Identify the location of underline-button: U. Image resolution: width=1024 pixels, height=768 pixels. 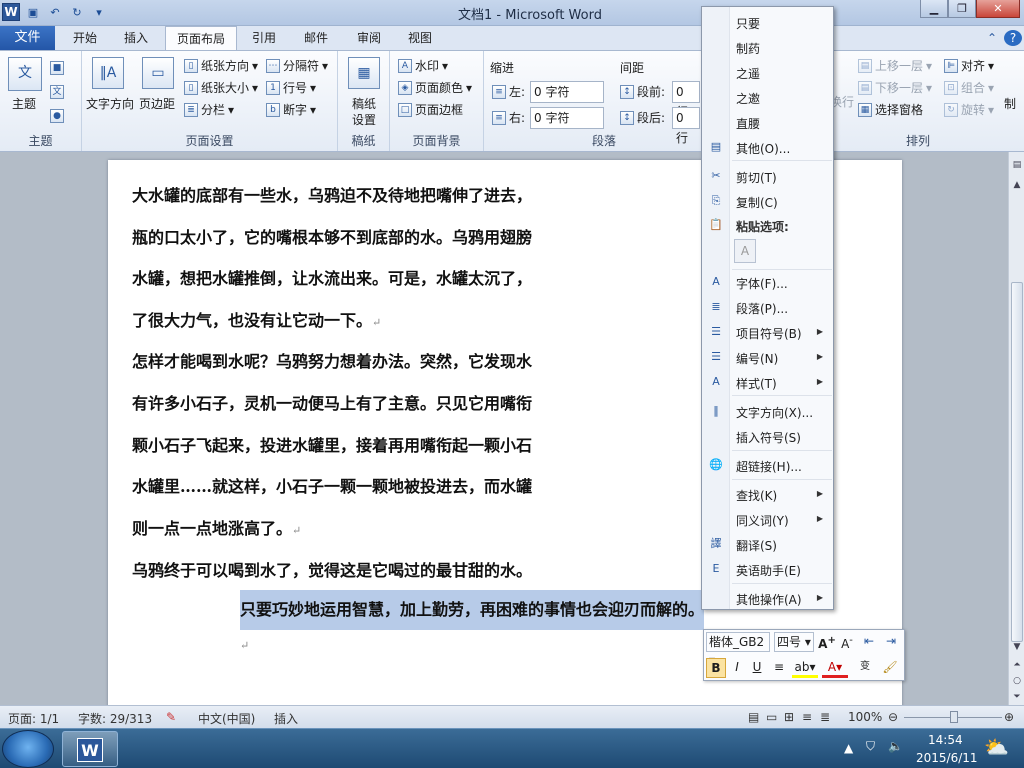
(757, 668).